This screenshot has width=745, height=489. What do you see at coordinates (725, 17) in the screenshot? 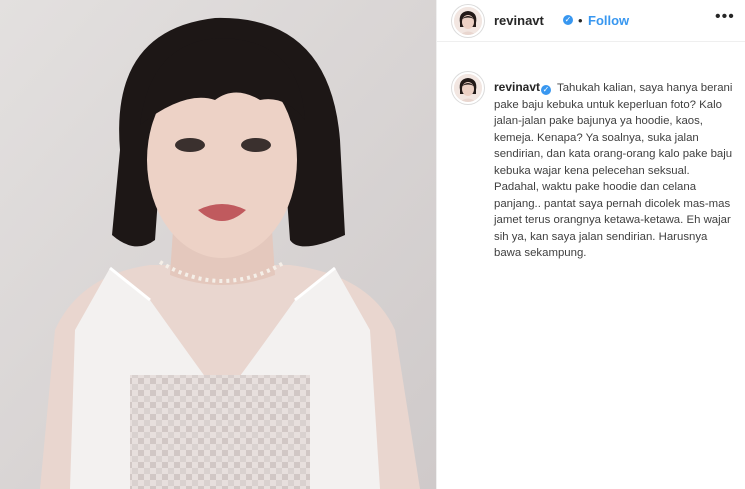
I see `more-options-icon: •••` at bounding box center [725, 17].